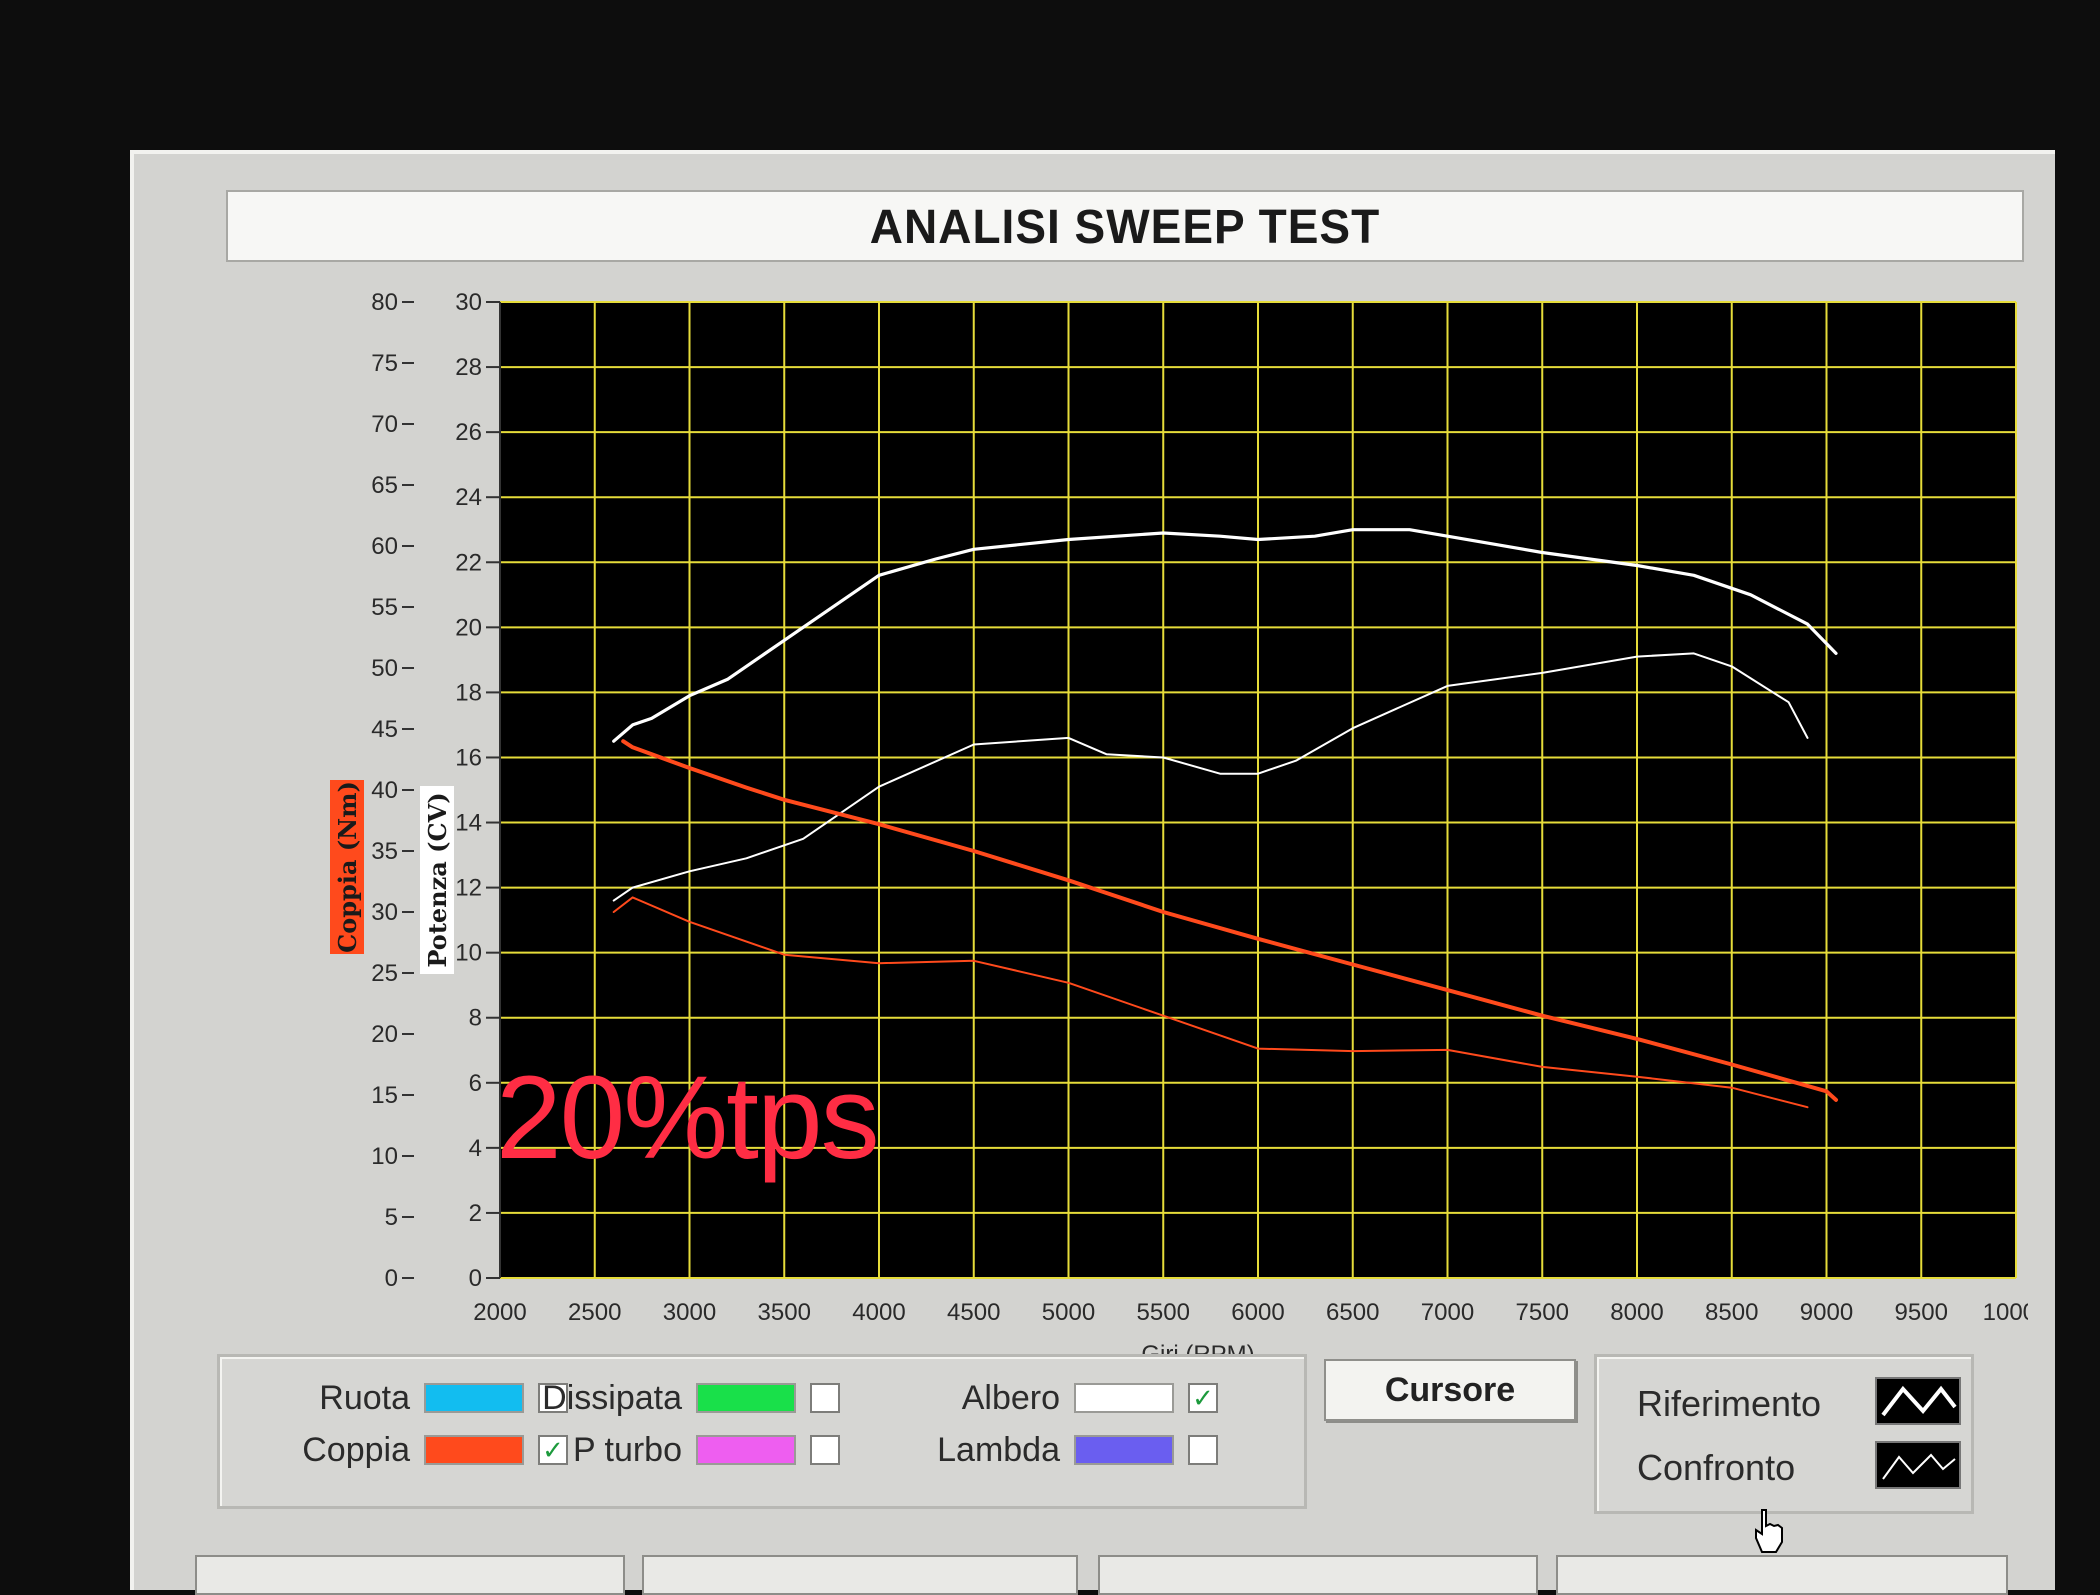 This screenshot has height=1595, width=2100. Describe the element at coordinates (384, 729) in the screenshot. I see `y-left-tick-label: 45` at that location.